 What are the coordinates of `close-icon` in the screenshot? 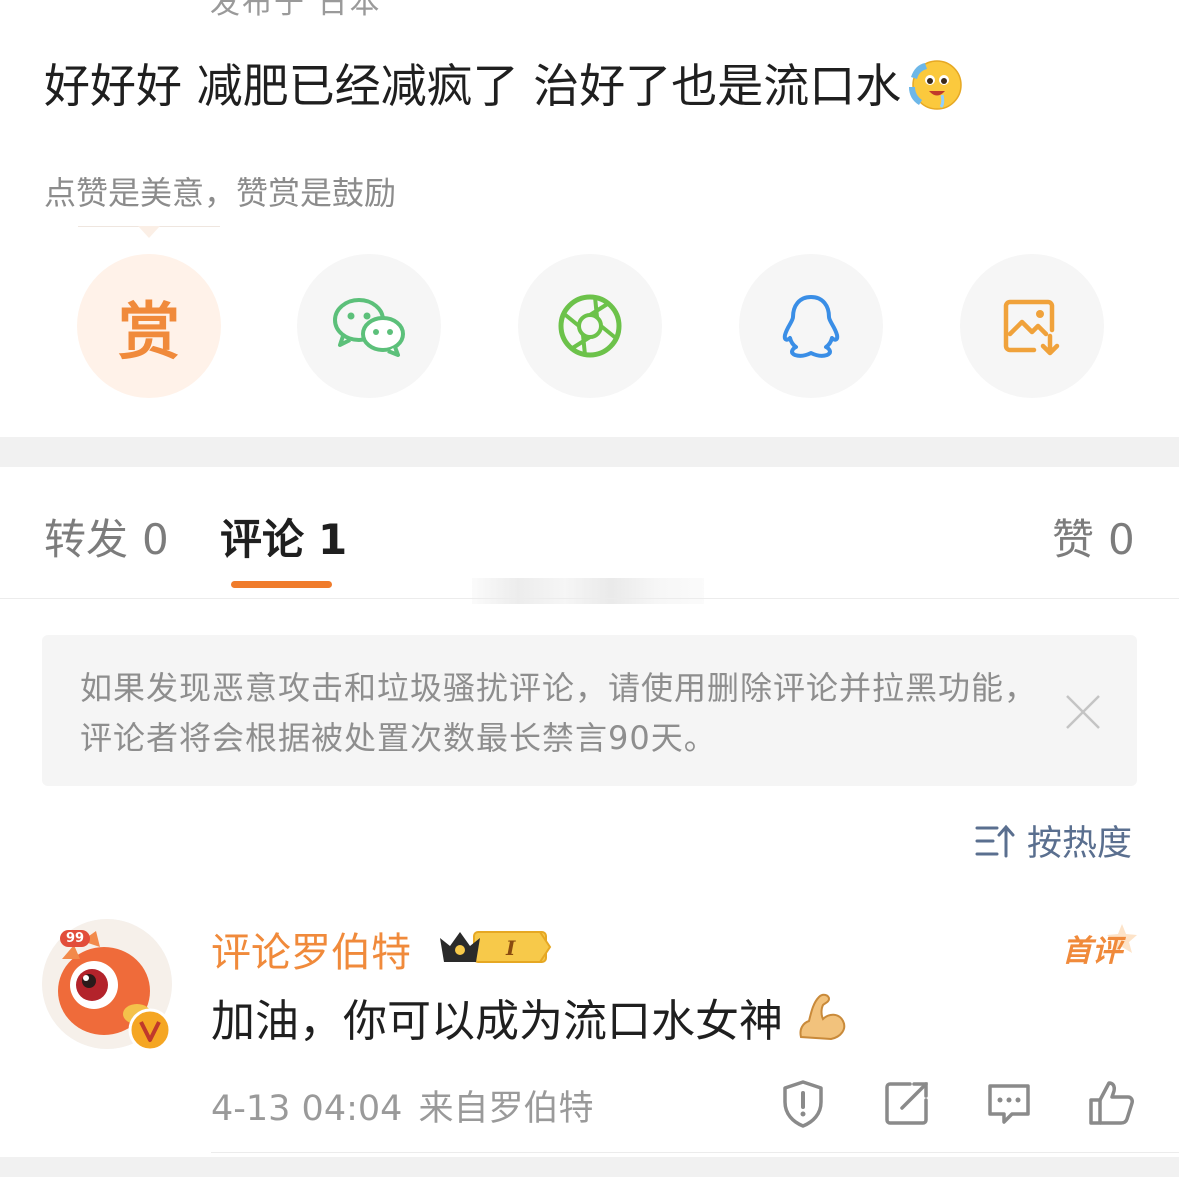 It's located at (1083, 712).